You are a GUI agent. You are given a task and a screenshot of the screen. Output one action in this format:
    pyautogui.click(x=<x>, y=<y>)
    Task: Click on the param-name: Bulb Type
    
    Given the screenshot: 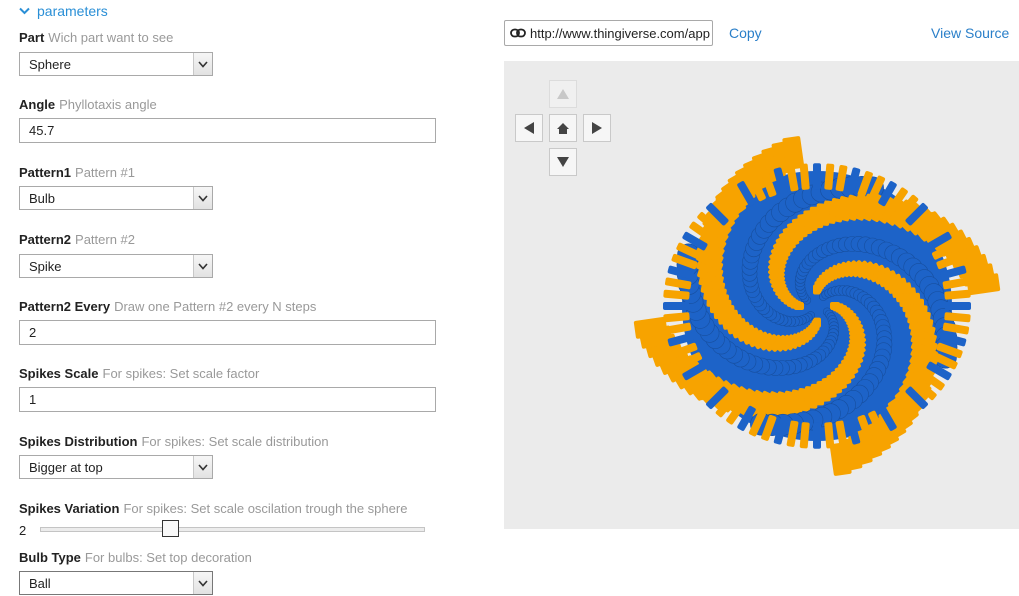 What is the action you would take?
    pyautogui.click(x=50, y=557)
    